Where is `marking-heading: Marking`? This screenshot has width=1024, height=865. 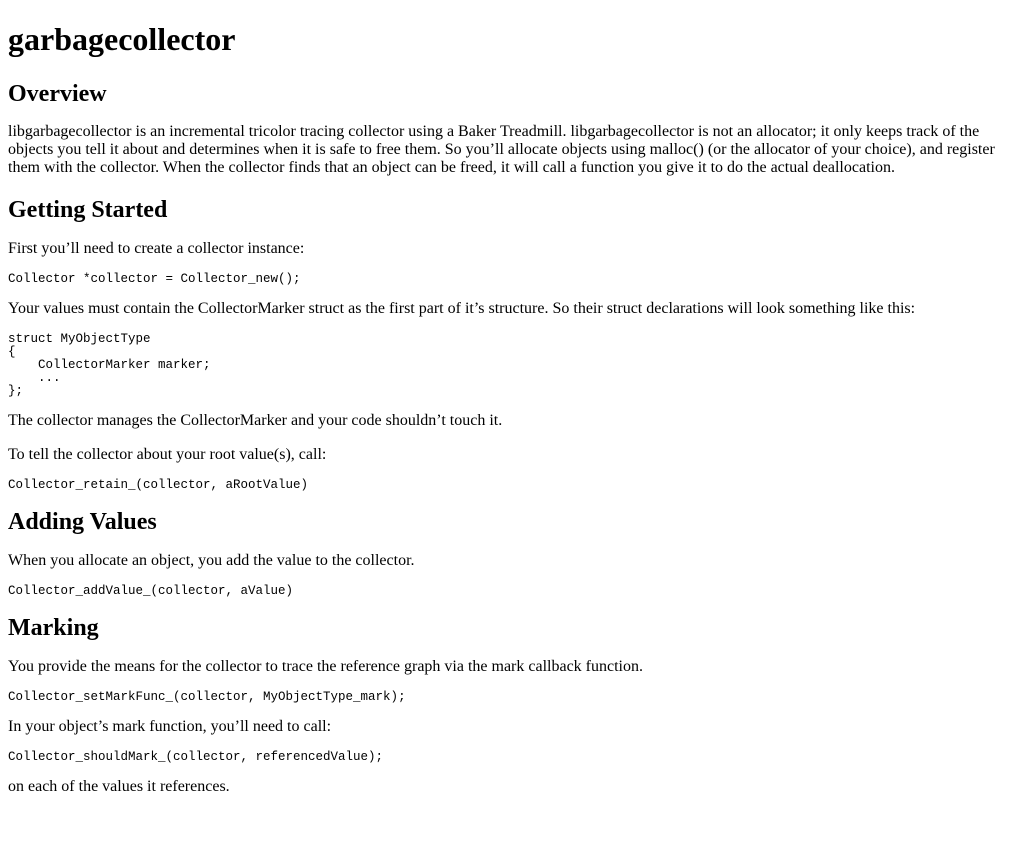 marking-heading: Marking is located at coordinates (53, 628).